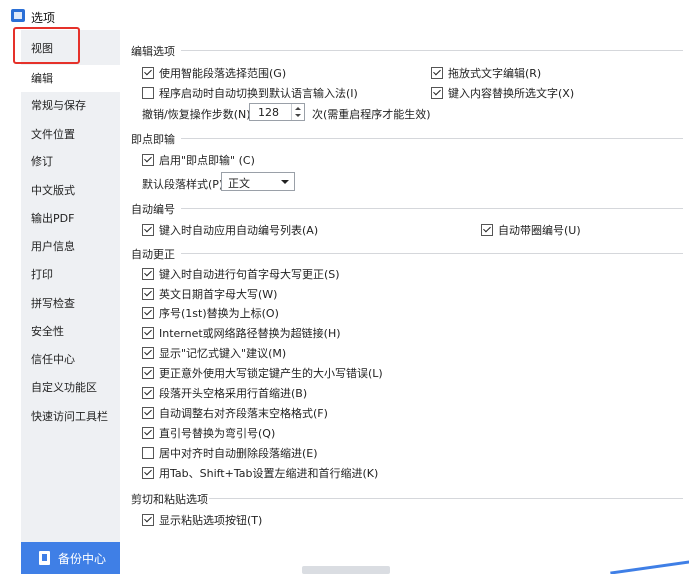 The width and height of the screenshot is (689, 574). What do you see at coordinates (70, 218) in the screenshot?
I see `sidebar-item-export-pdf: 输出PDF` at bounding box center [70, 218].